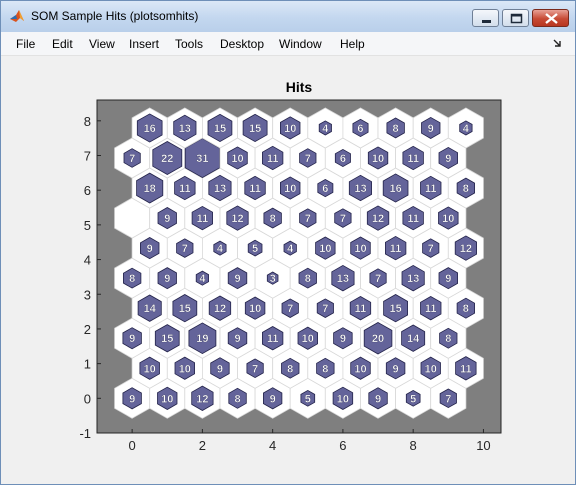 The width and height of the screenshot is (576, 485). Describe the element at coordinates (515, 18) in the screenshot. I see `maximize-button` at that location.